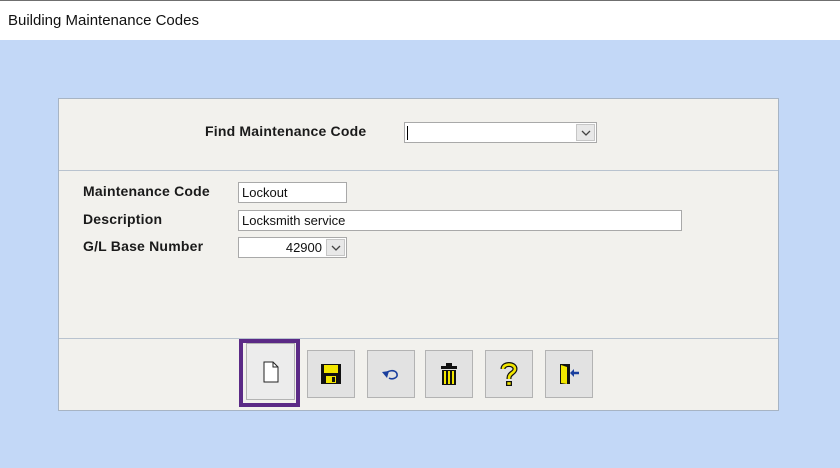  I want to click on find-code-dropdown-button, so click(585, 132).